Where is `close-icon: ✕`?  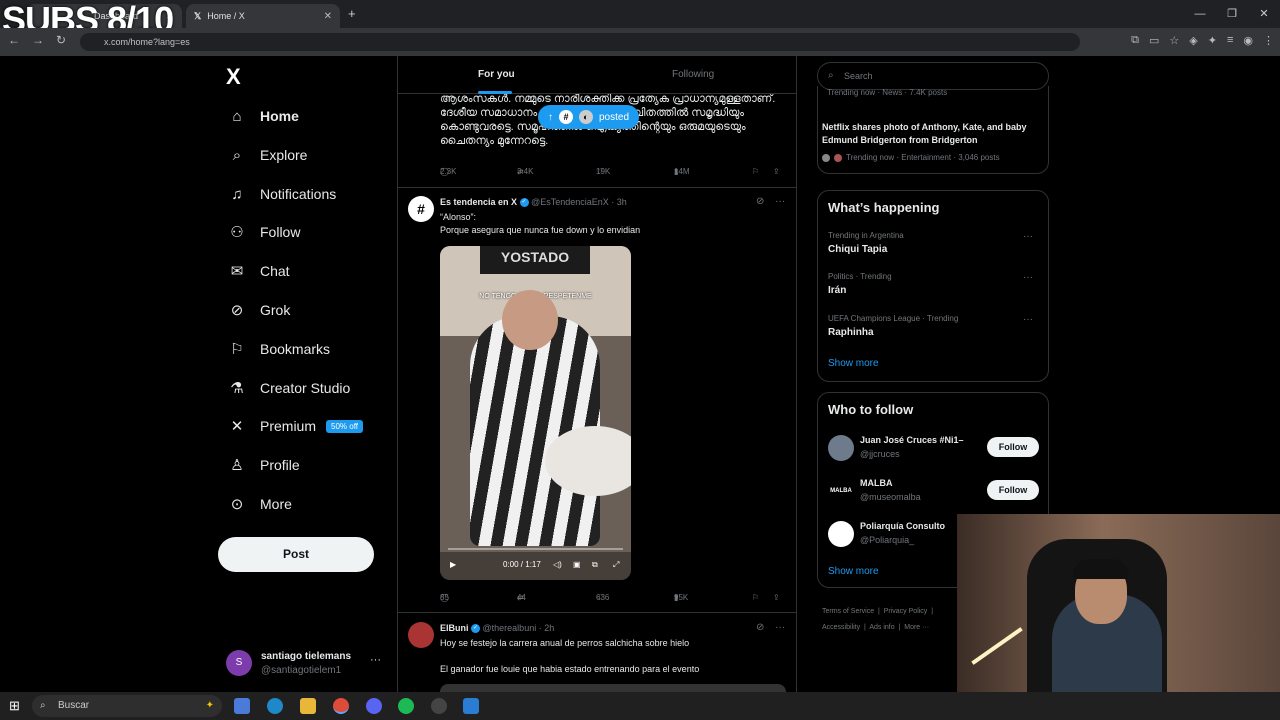 close-icon: ✕ is located at coordinates (328, 16).